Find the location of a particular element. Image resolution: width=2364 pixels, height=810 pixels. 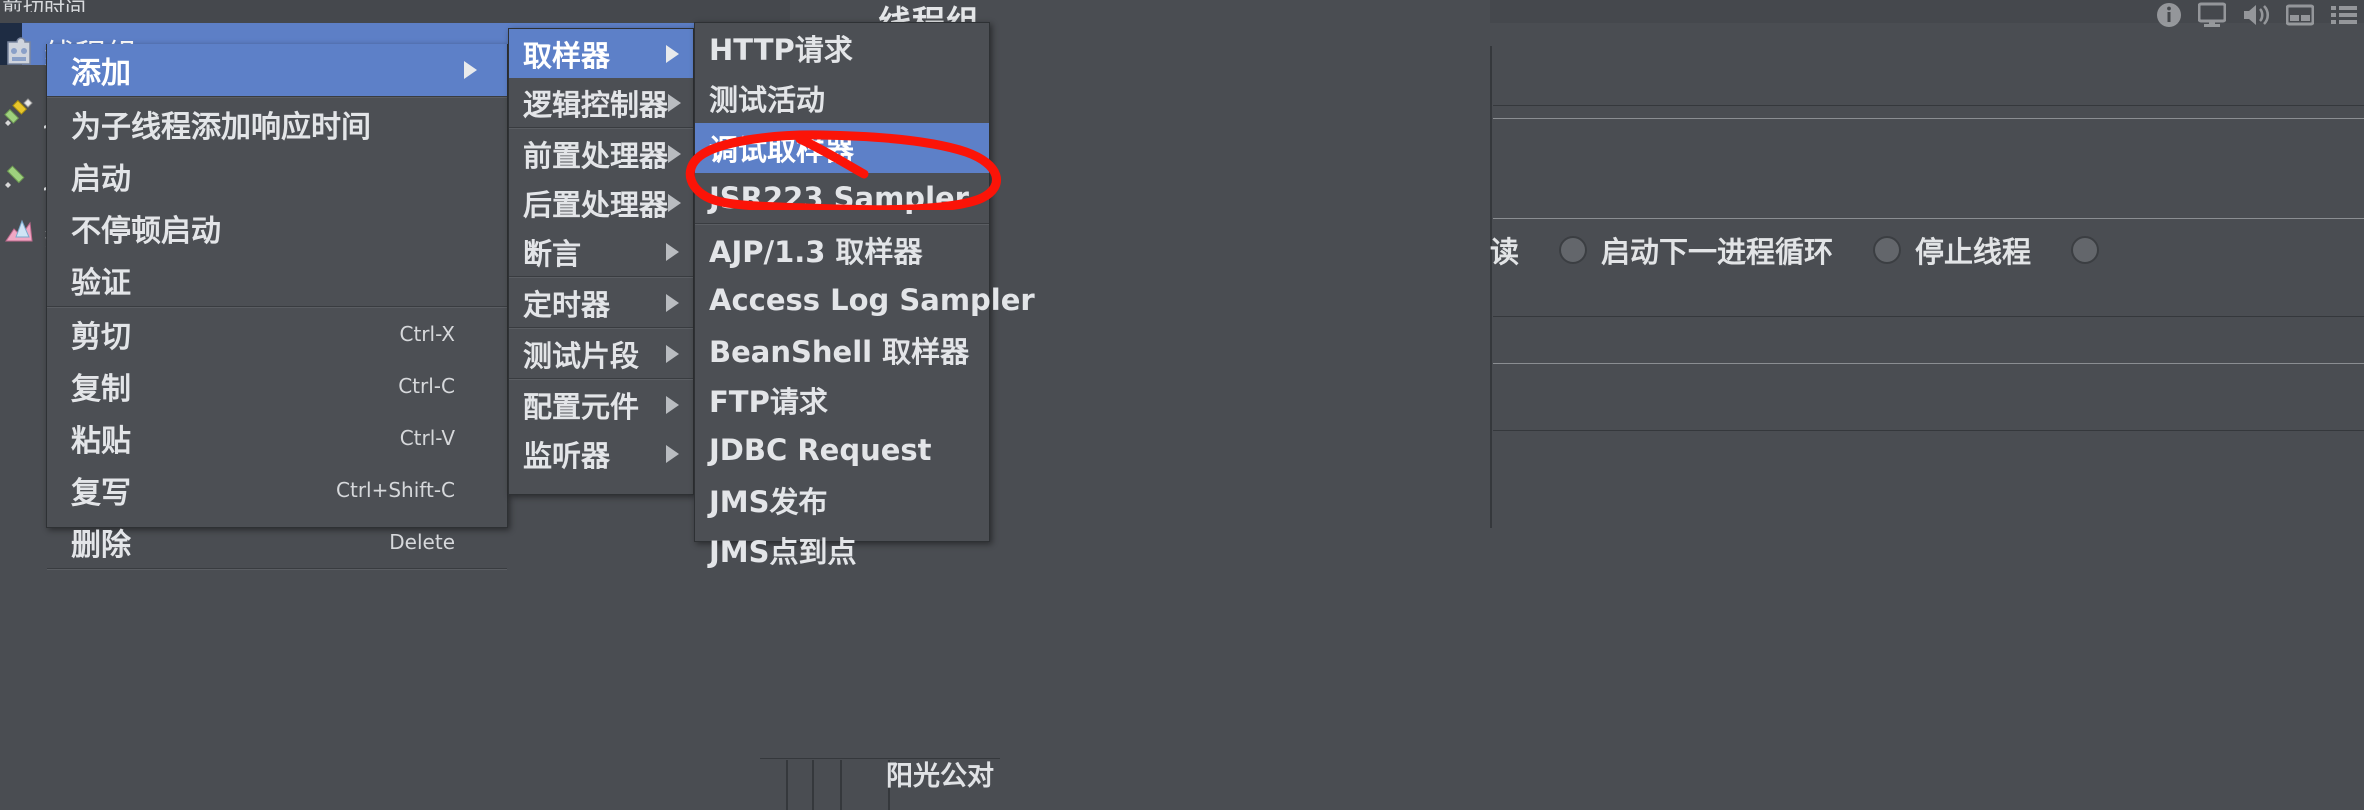

thread-action-radio-row: 读 启动下一进程循环 停止线程 is located at coordinates (1927, 249).